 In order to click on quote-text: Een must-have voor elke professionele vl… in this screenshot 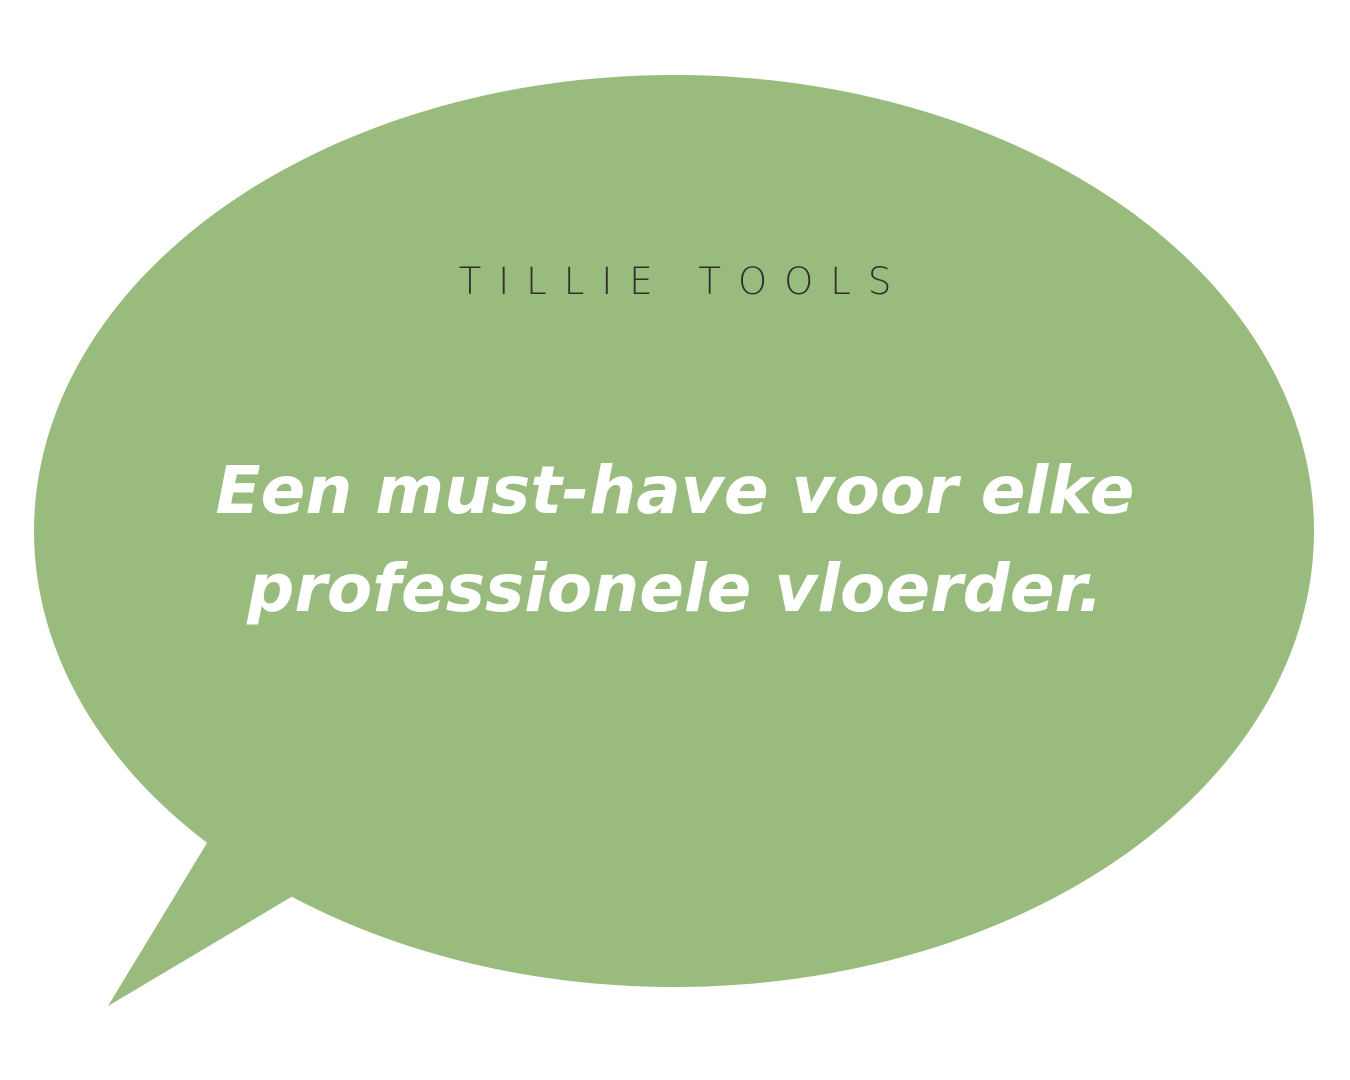, I will do `click(675, 540)`.